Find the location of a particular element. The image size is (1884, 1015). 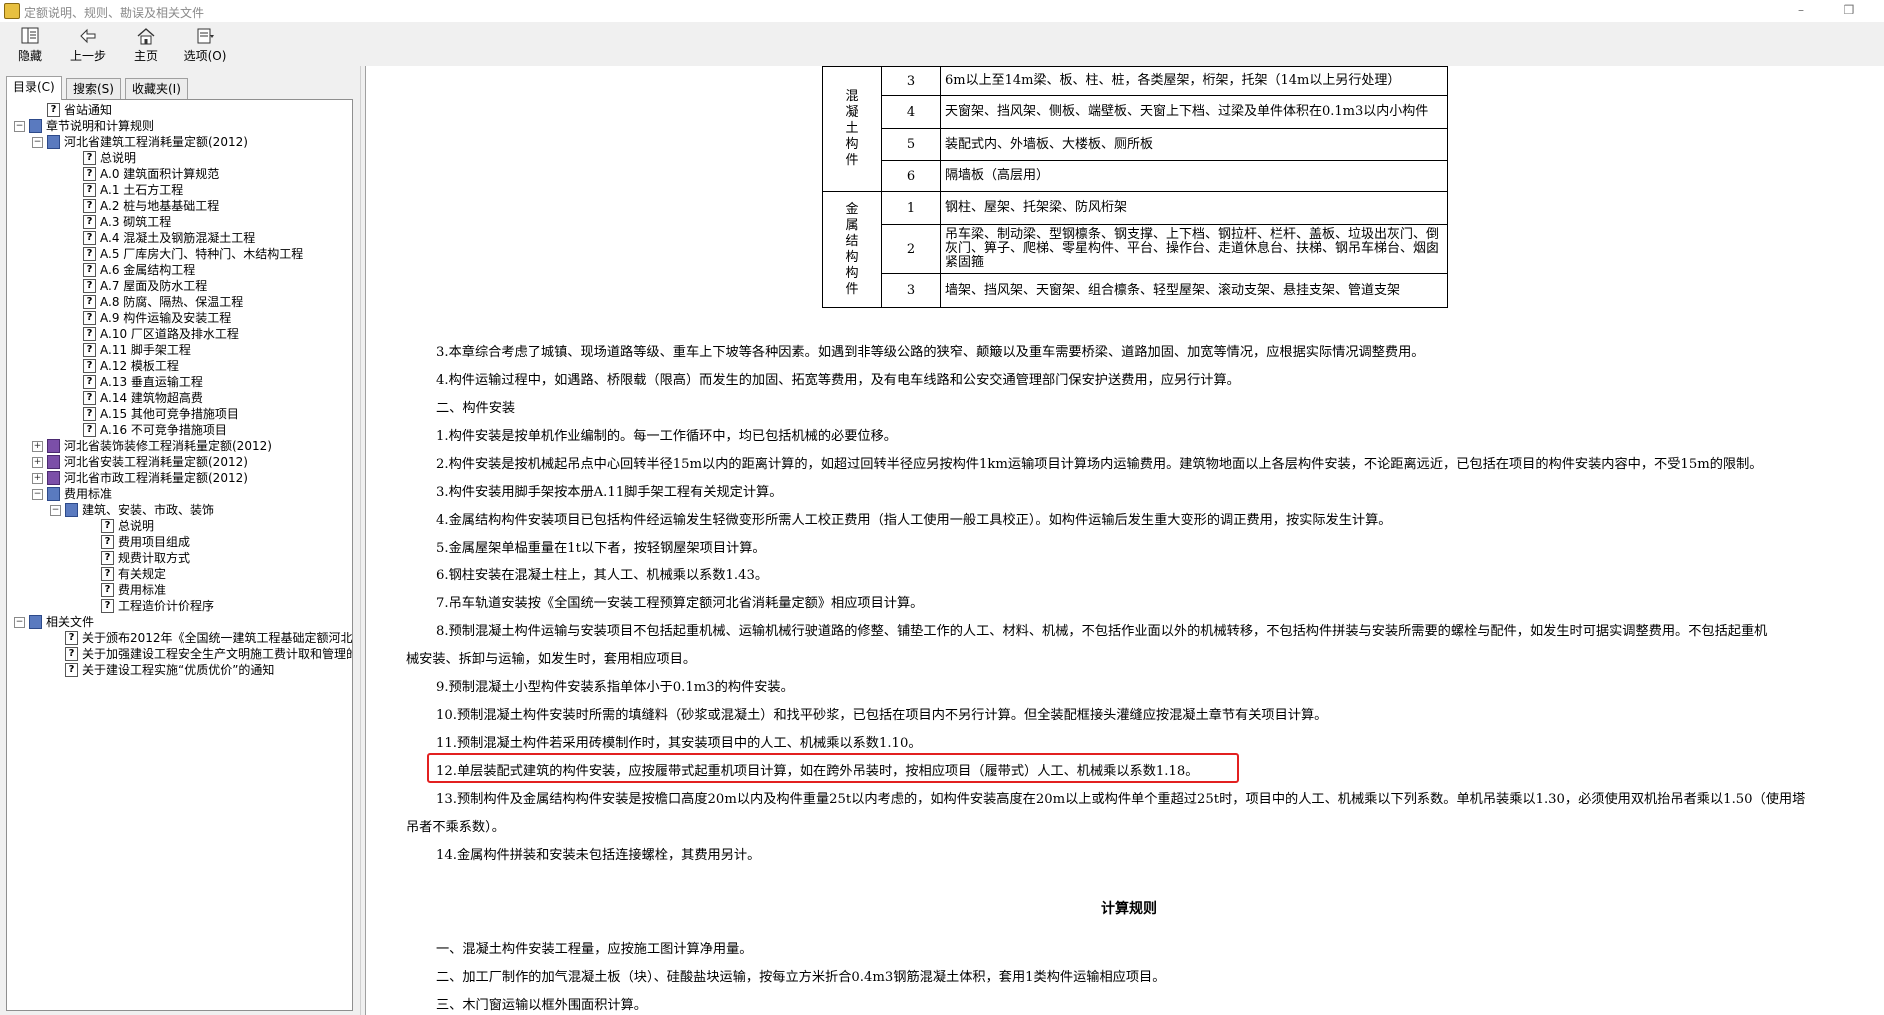

tree-item: − 相关文件 is located at coordinates (178, 622).